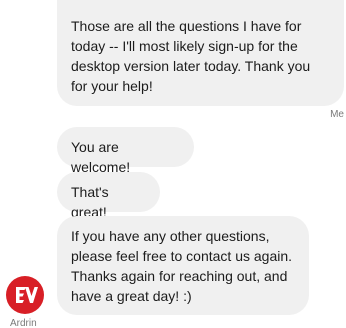 This screenshot has width=346, height=328. Describe the element at coordinates (25, 295) in the screenshot. I see `expressvpn-logo-icon` at that location.